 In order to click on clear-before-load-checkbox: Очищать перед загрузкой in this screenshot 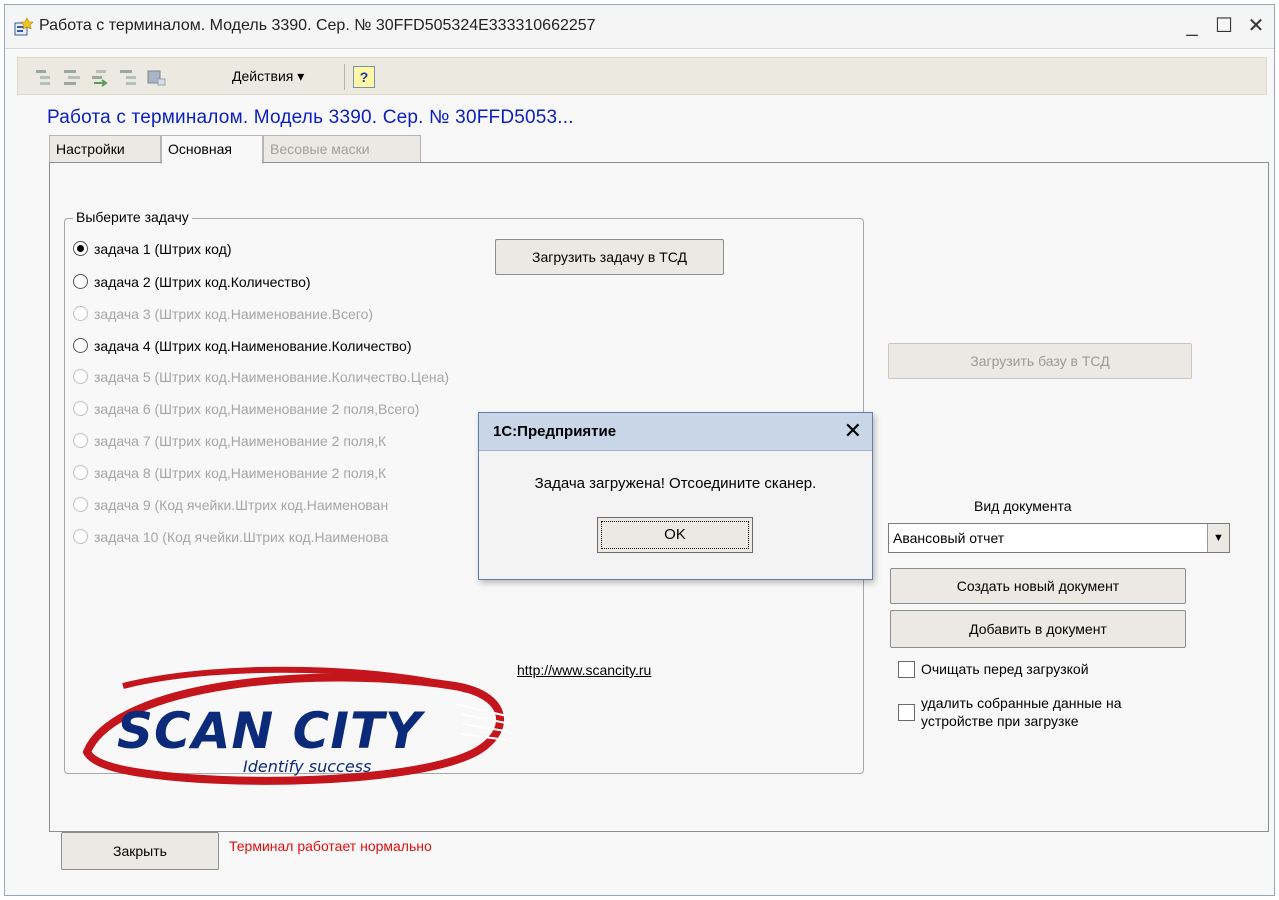, I will do `click(1028, 670)`.